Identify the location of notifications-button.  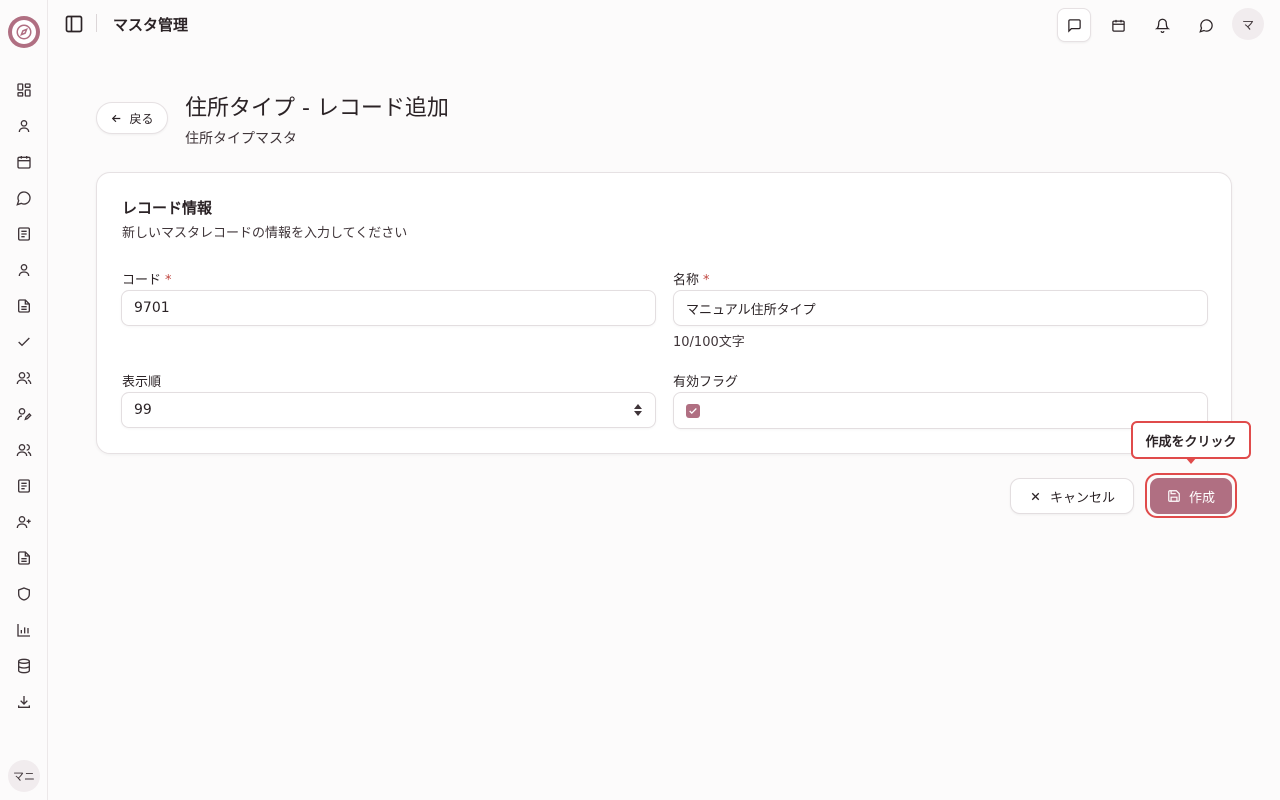
(1162, 25).